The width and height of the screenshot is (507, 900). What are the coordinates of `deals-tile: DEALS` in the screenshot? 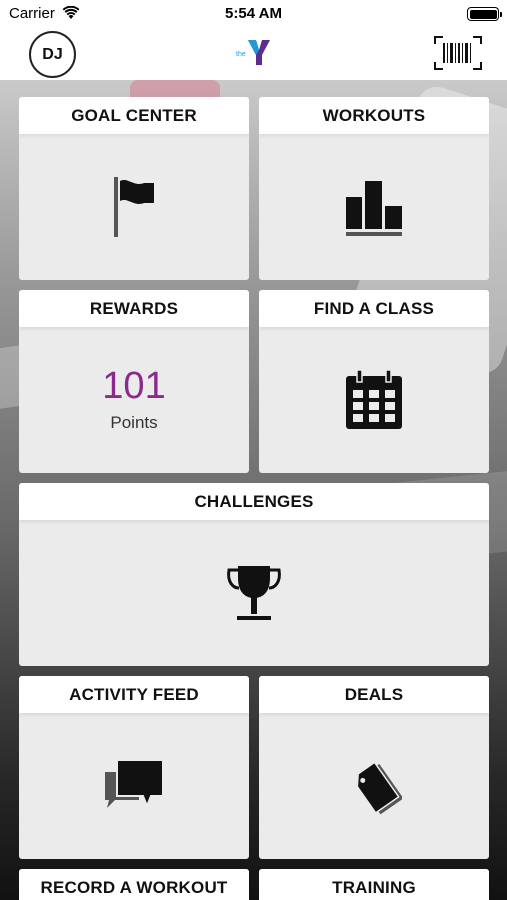 It's located at (374, 767).